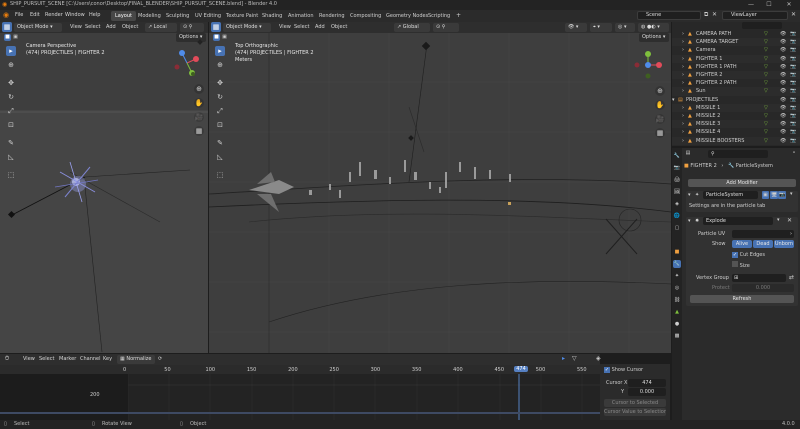  Describe the element at coordinates (220, 125) in the screenshot. I see `transform-tool-icon-right: ⊡` at that location.